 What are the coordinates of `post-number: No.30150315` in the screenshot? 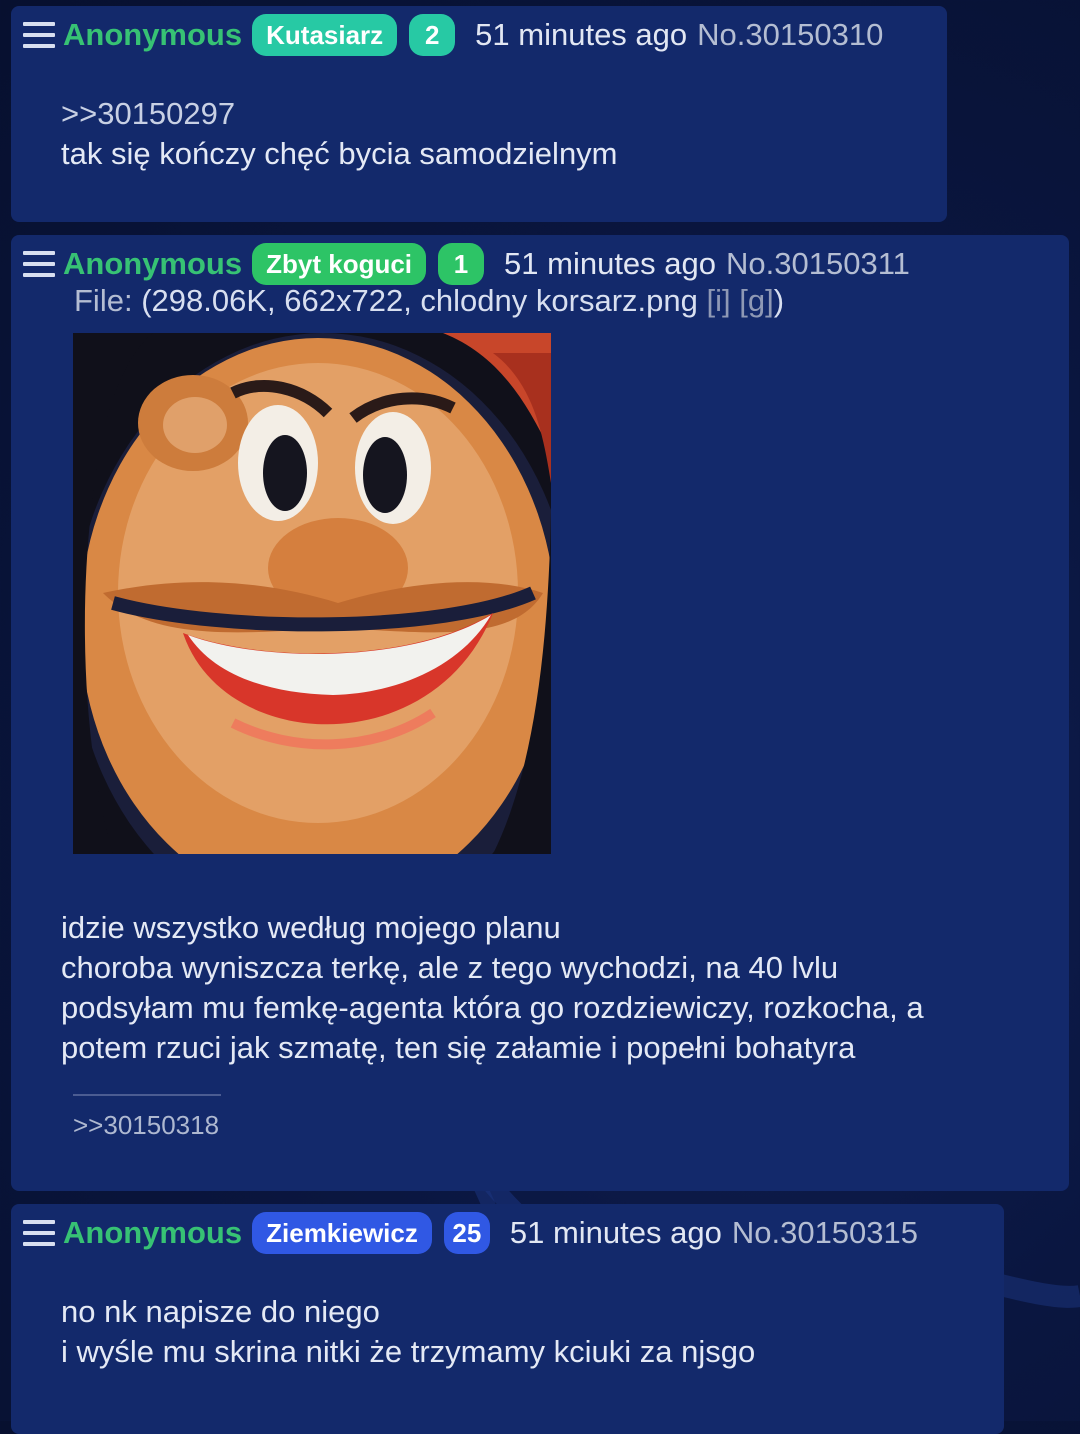 It's located at (825, 1233).